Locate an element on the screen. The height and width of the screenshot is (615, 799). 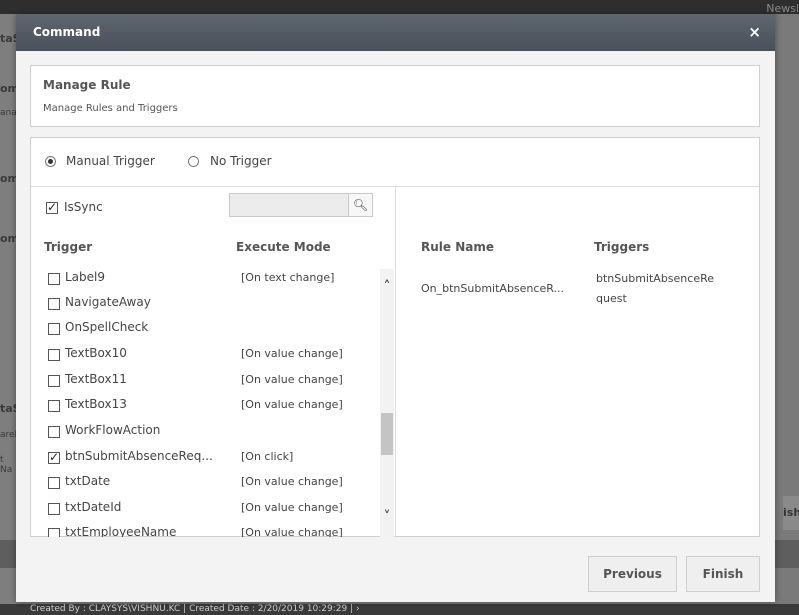
rule-name-column-header: Rule Name is located at coordinates (457, 247).